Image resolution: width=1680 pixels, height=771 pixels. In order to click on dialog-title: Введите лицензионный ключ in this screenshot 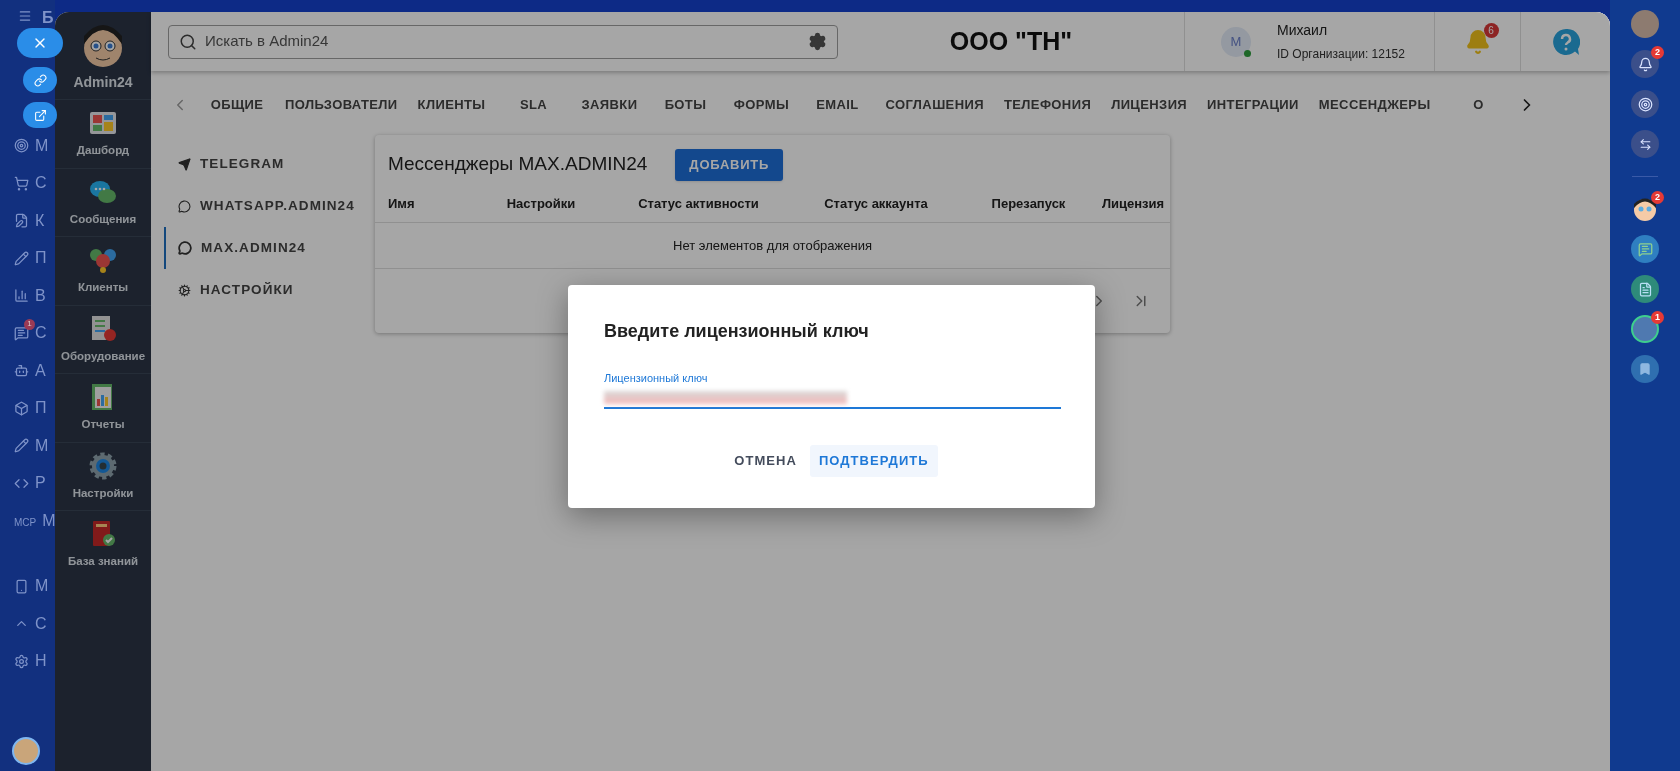, I will do `click(737, 331)`.